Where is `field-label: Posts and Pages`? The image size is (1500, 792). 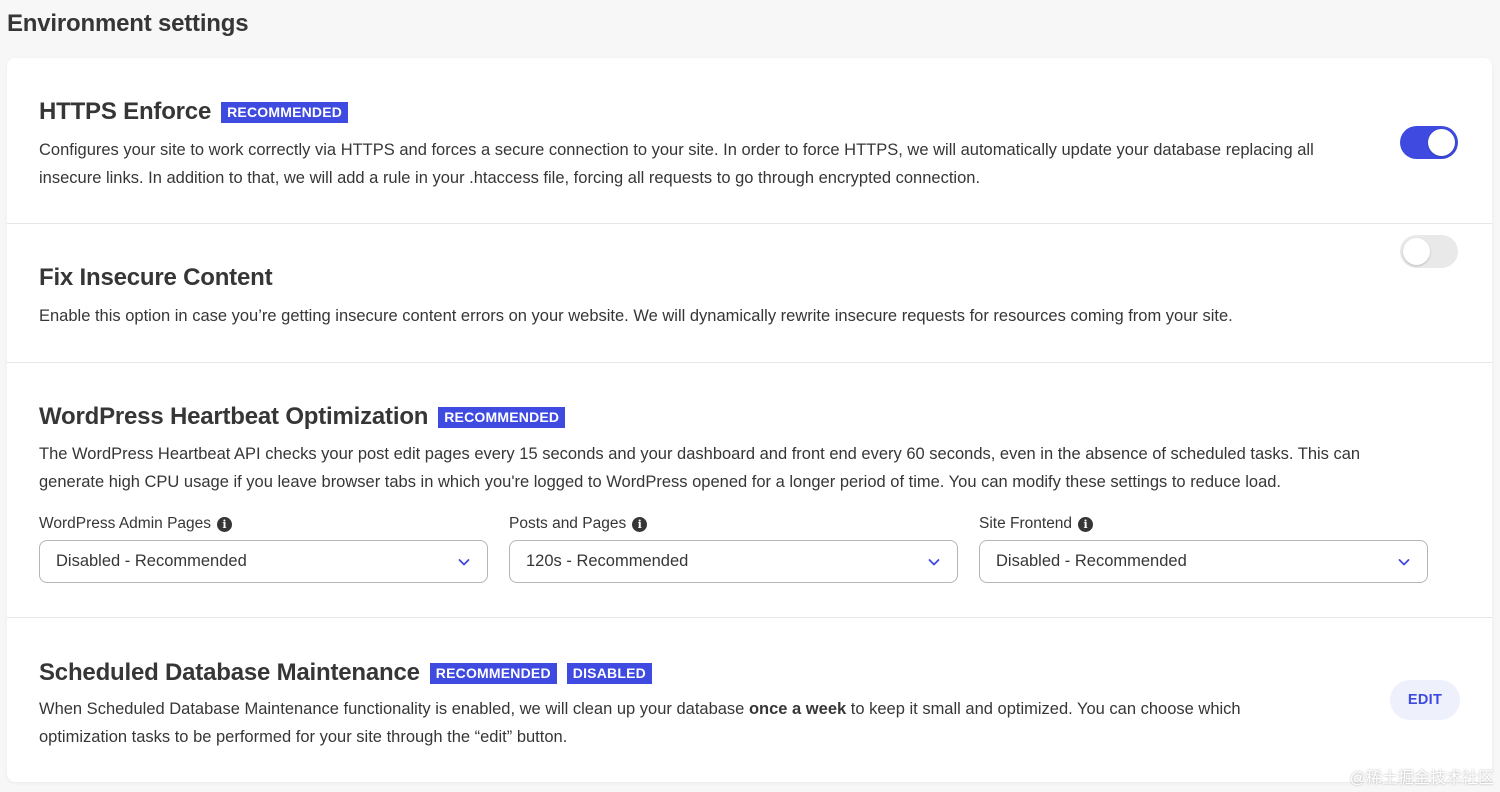 field-label: Posts and Pages is located at coordinates (568, 523).